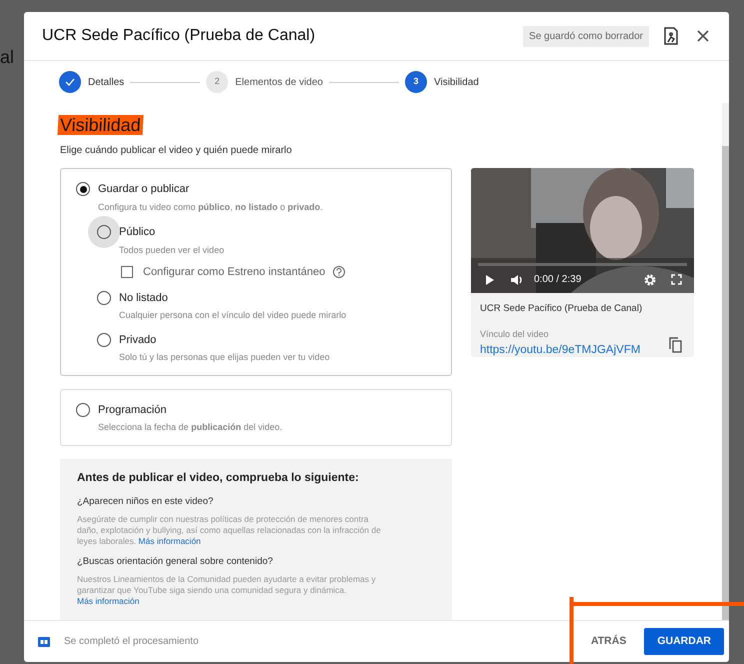  Describe the element at coordinates (179, 36) in the screenshot. I see `dialog-title: UCR Sede Pacífico (Prueba de Canal)` at that location.